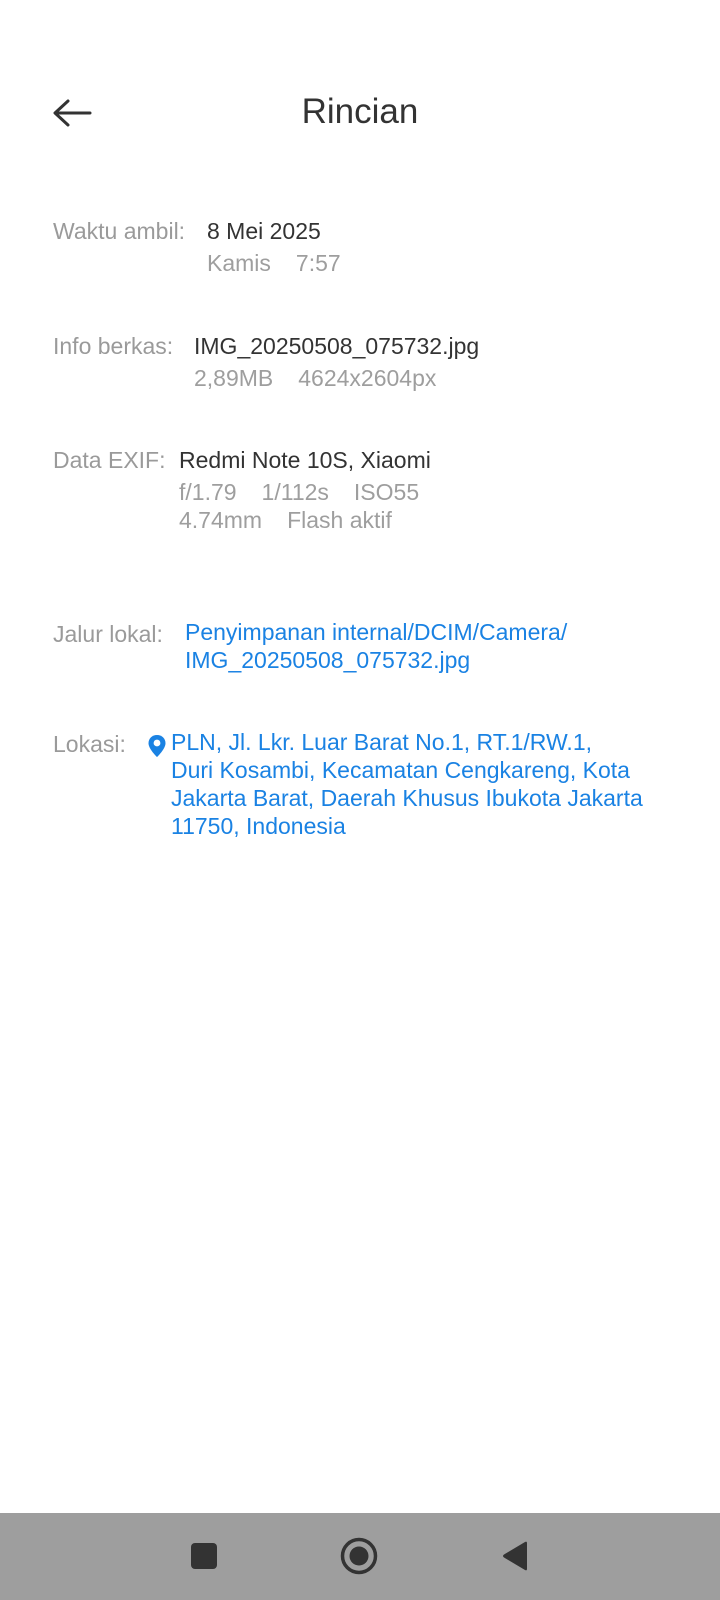  I want to click on file-meta-line: 2,89MB 4624x2604px, so click(336, 378).